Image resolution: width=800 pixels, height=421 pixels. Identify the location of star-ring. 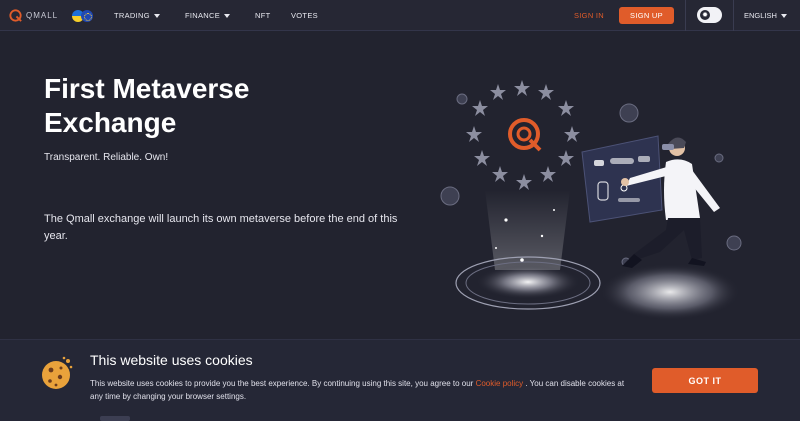
(523, 135).